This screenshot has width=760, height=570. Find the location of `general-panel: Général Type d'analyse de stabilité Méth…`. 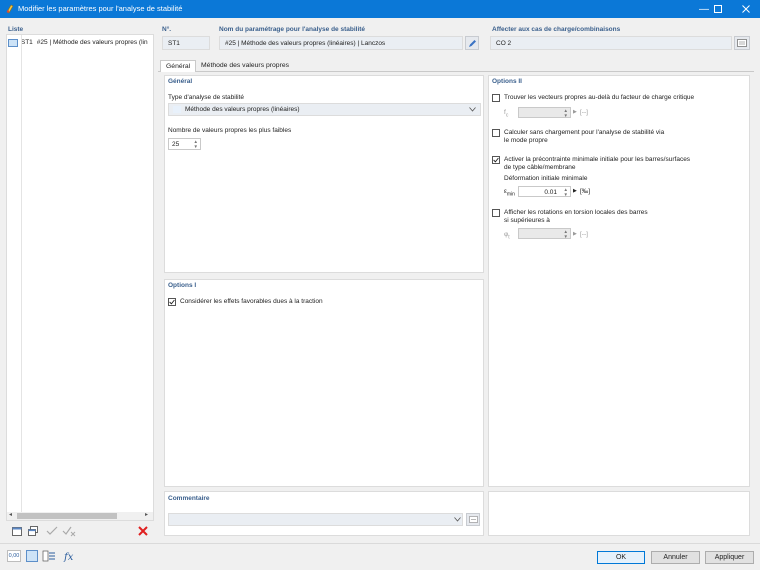

general-panel: Général Type d'analyse de stabilité Méth… is located at coordinates (324, 174).